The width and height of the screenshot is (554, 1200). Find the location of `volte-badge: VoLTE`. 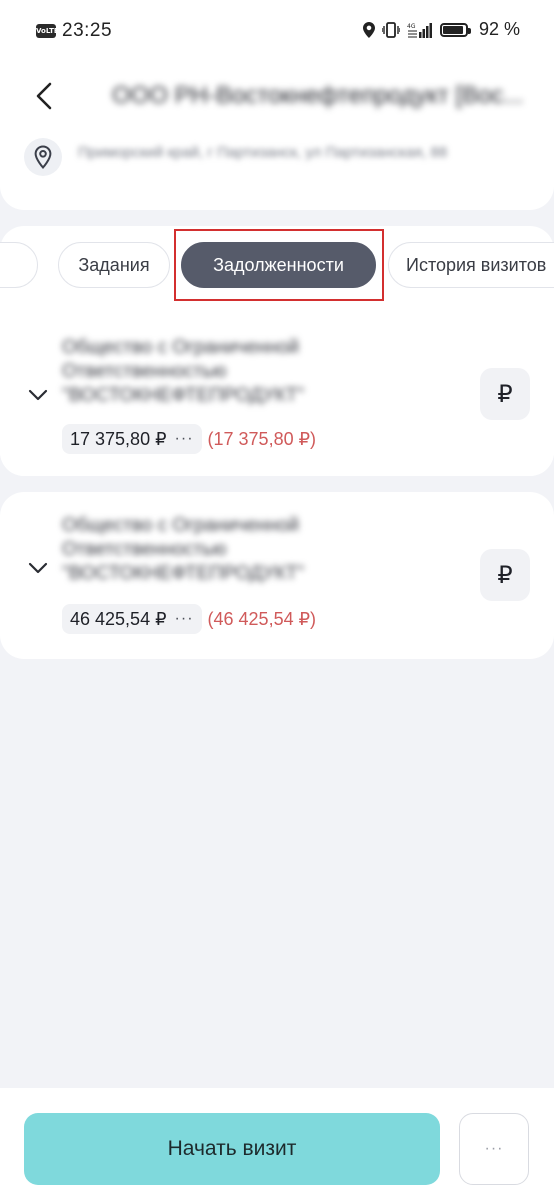

volte-badge: VoLTE is located at coordinates (47, 31).